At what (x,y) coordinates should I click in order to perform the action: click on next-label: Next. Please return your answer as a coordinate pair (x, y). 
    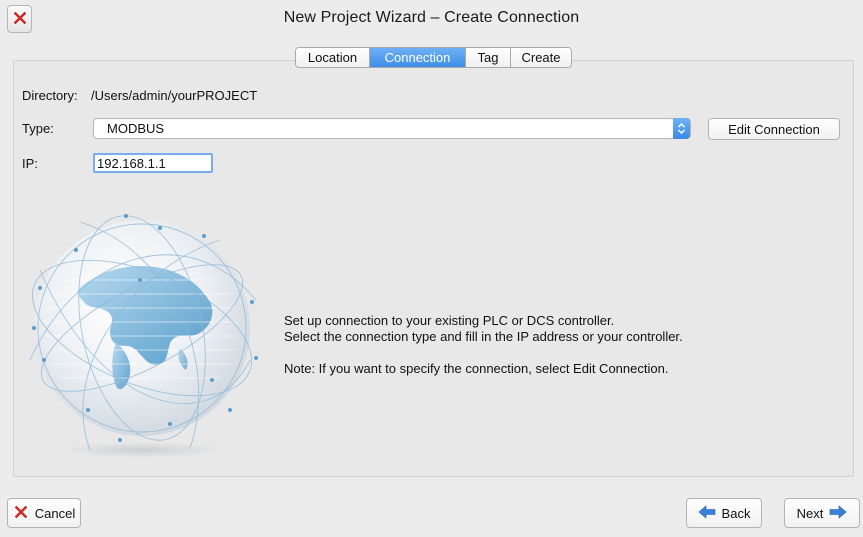
    Looking at the image, I should click on (810, 513).